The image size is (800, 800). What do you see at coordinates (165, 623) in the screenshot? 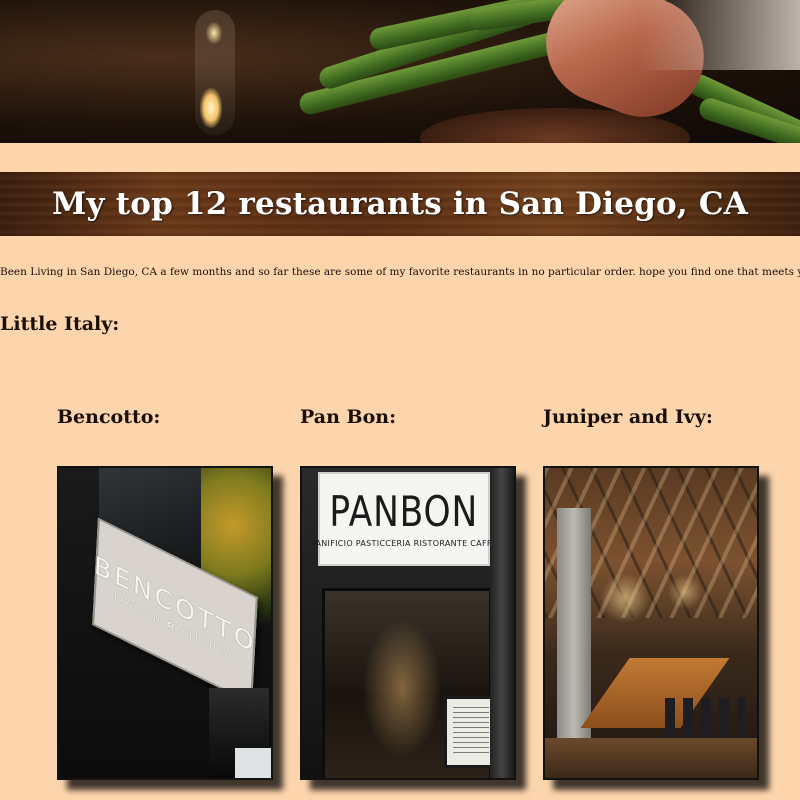
I see `restaurant-photo-bencotto: BENCOTTO ITALIAN ✿ KITCHEN` at bounding box center [165, 623].